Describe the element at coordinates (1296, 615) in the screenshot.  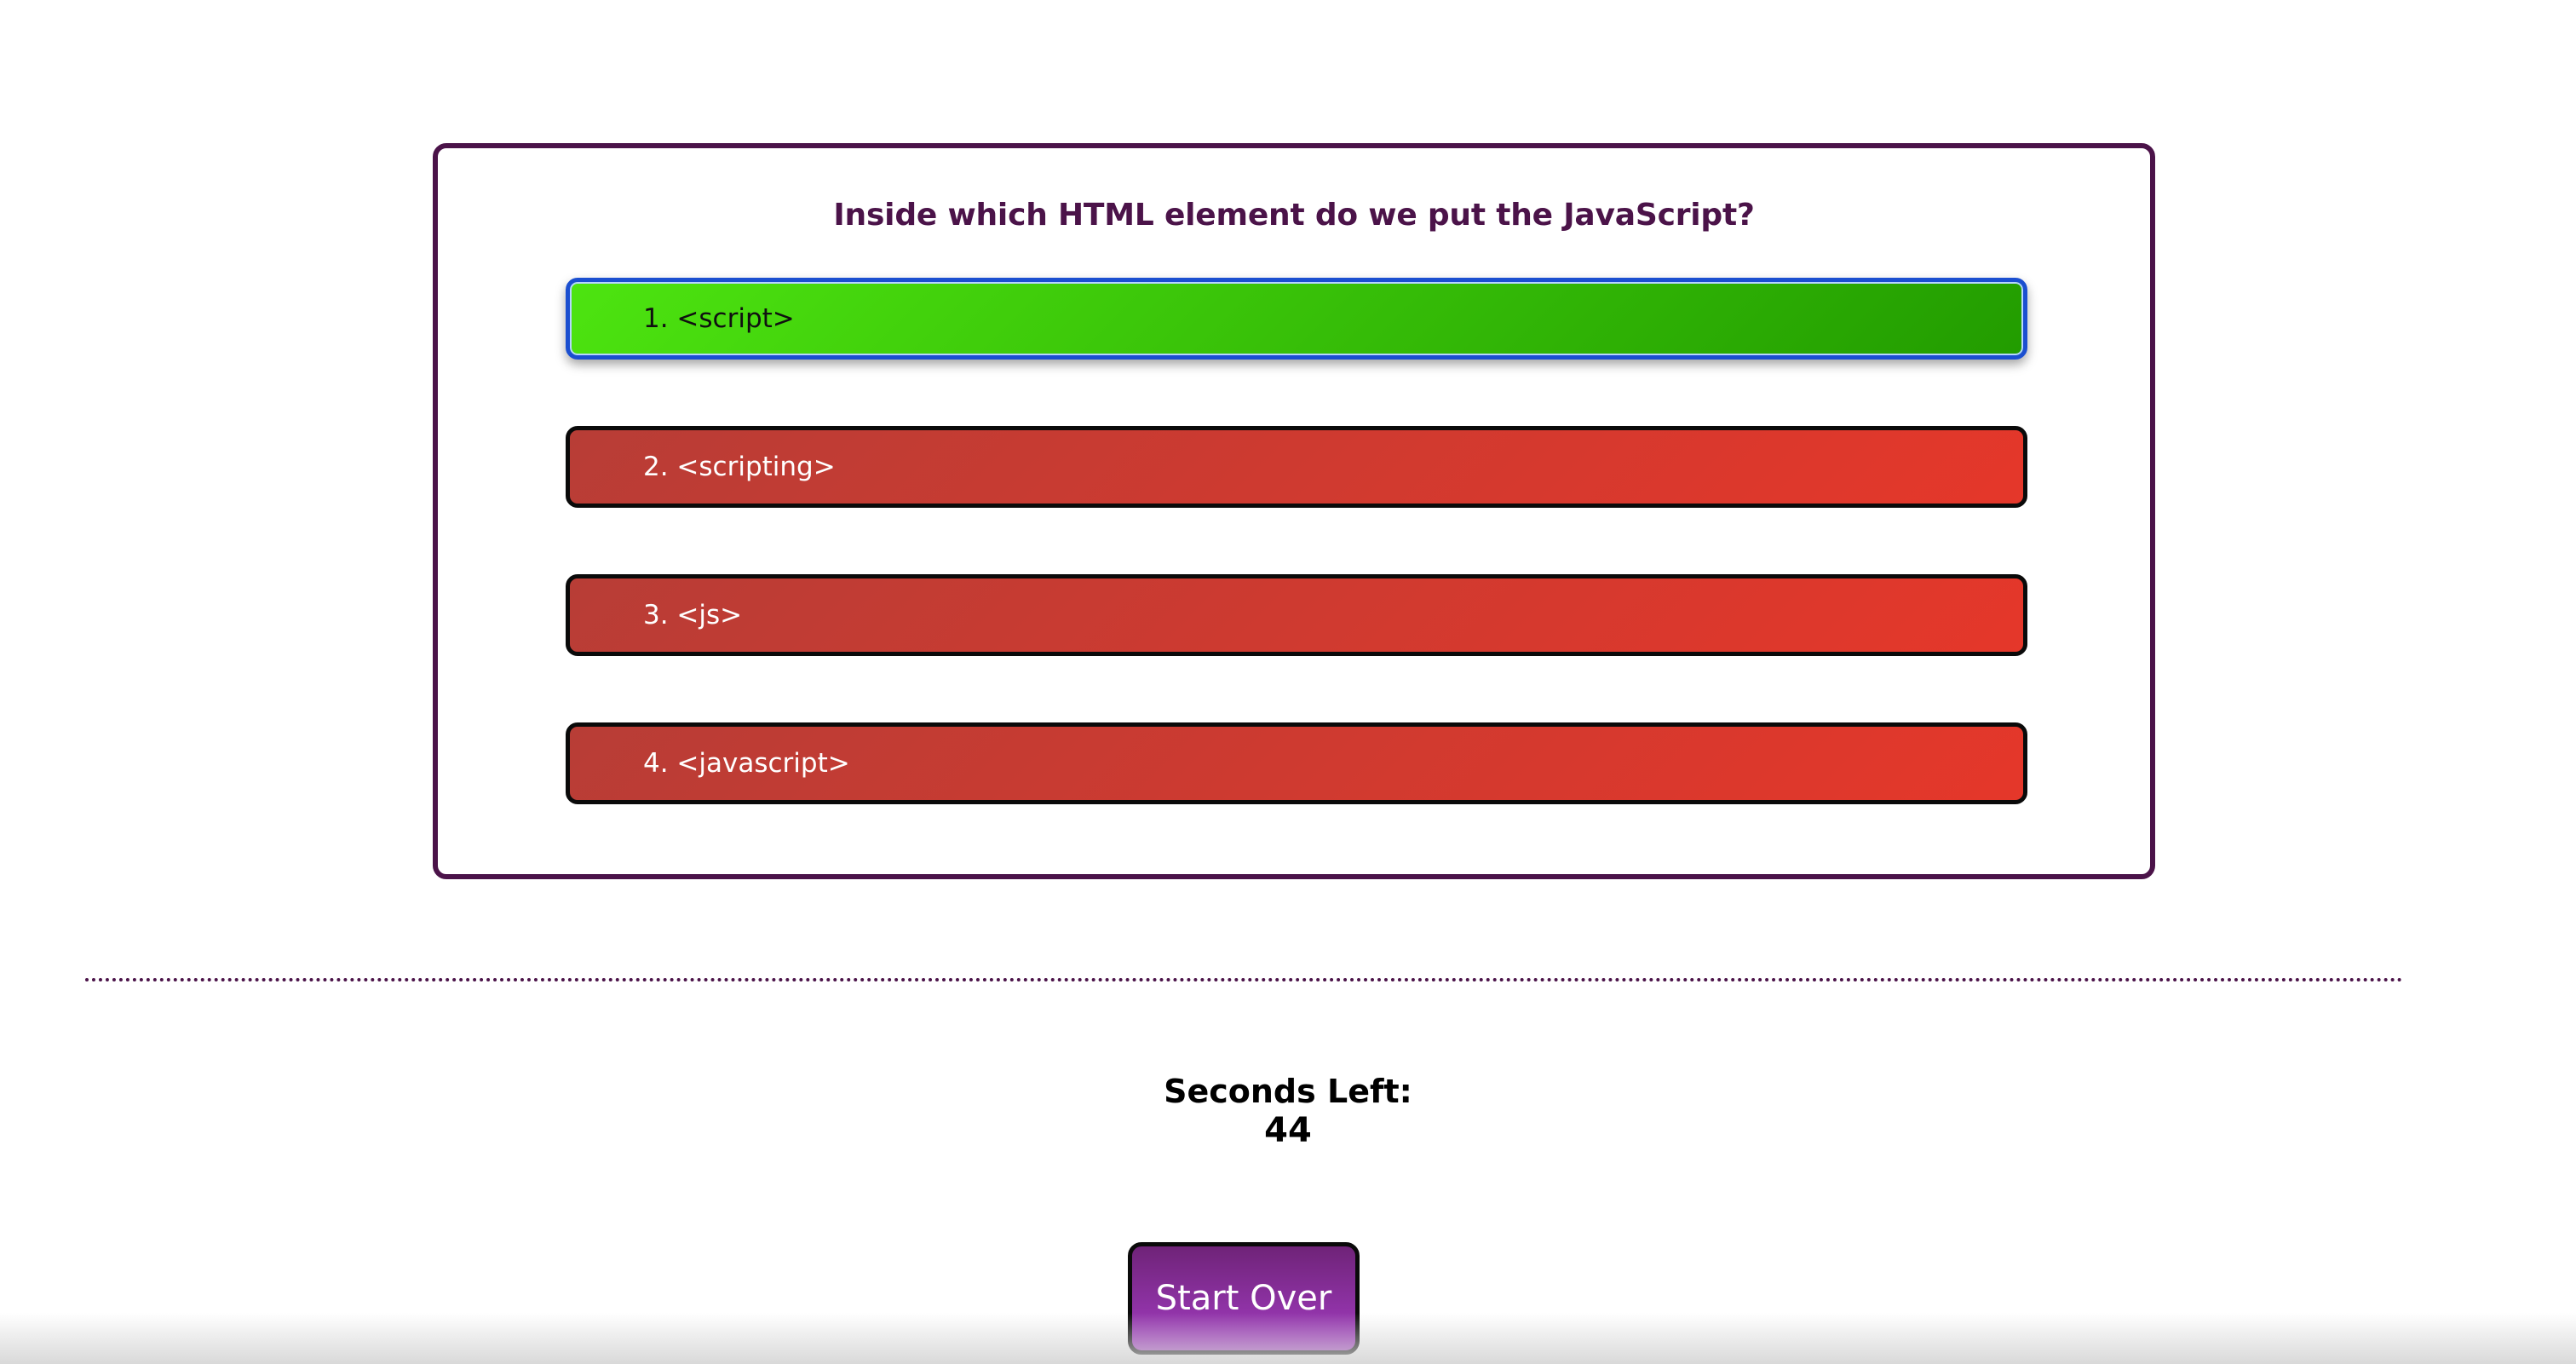
I see `answer-choice-3: 3. <js>` at that location.